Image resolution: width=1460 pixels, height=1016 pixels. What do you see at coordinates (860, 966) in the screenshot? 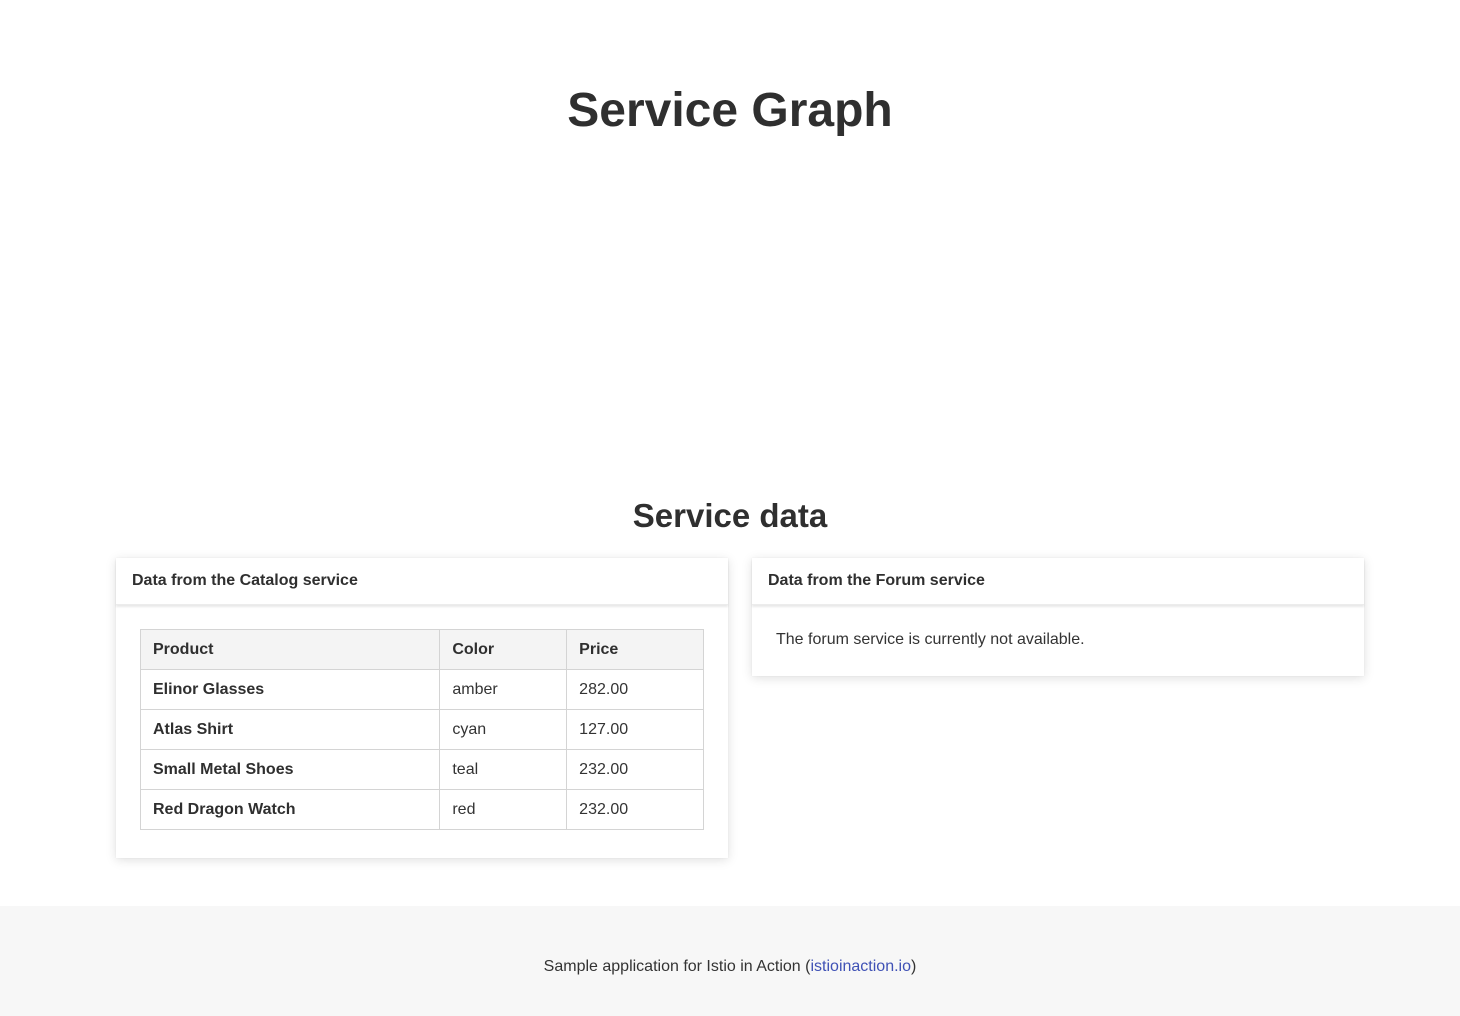
I see `istioinaction-link: istioinaction.io` at bounding box center [860, 966].